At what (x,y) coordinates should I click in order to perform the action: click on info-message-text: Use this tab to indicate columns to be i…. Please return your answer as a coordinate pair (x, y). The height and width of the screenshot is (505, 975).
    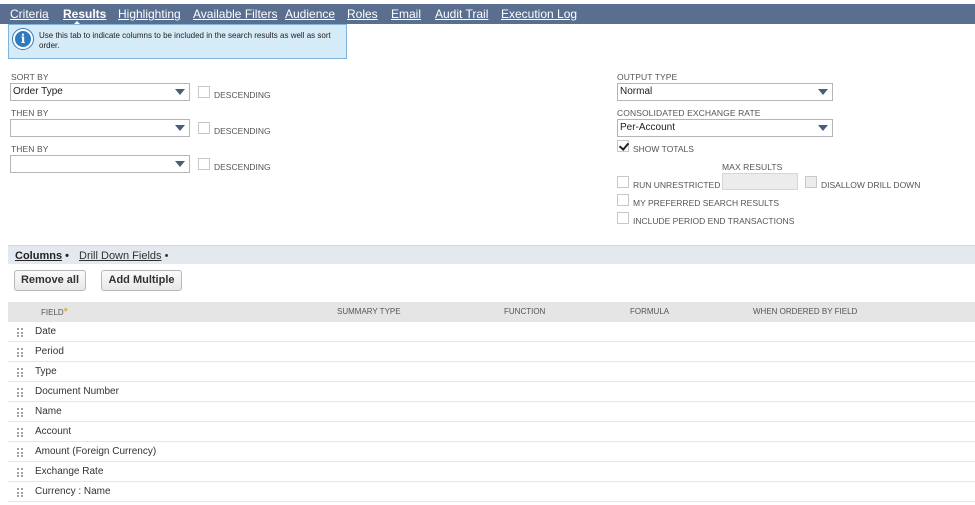
    Looking at the image, I should click on (185, 40).